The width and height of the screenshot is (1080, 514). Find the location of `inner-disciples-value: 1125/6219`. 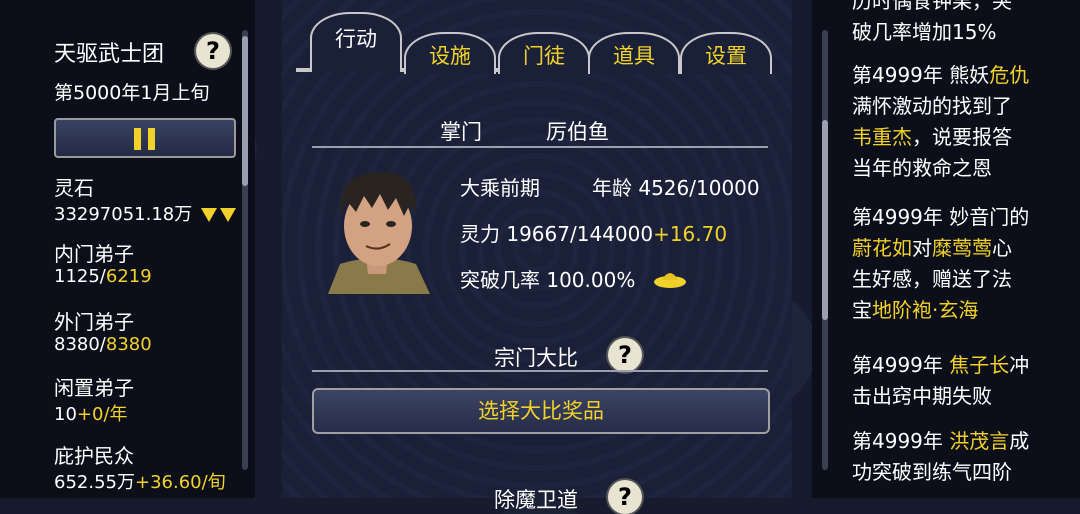

inner-disciples-value: 1125/6219 is located at coordinates (103, 276).